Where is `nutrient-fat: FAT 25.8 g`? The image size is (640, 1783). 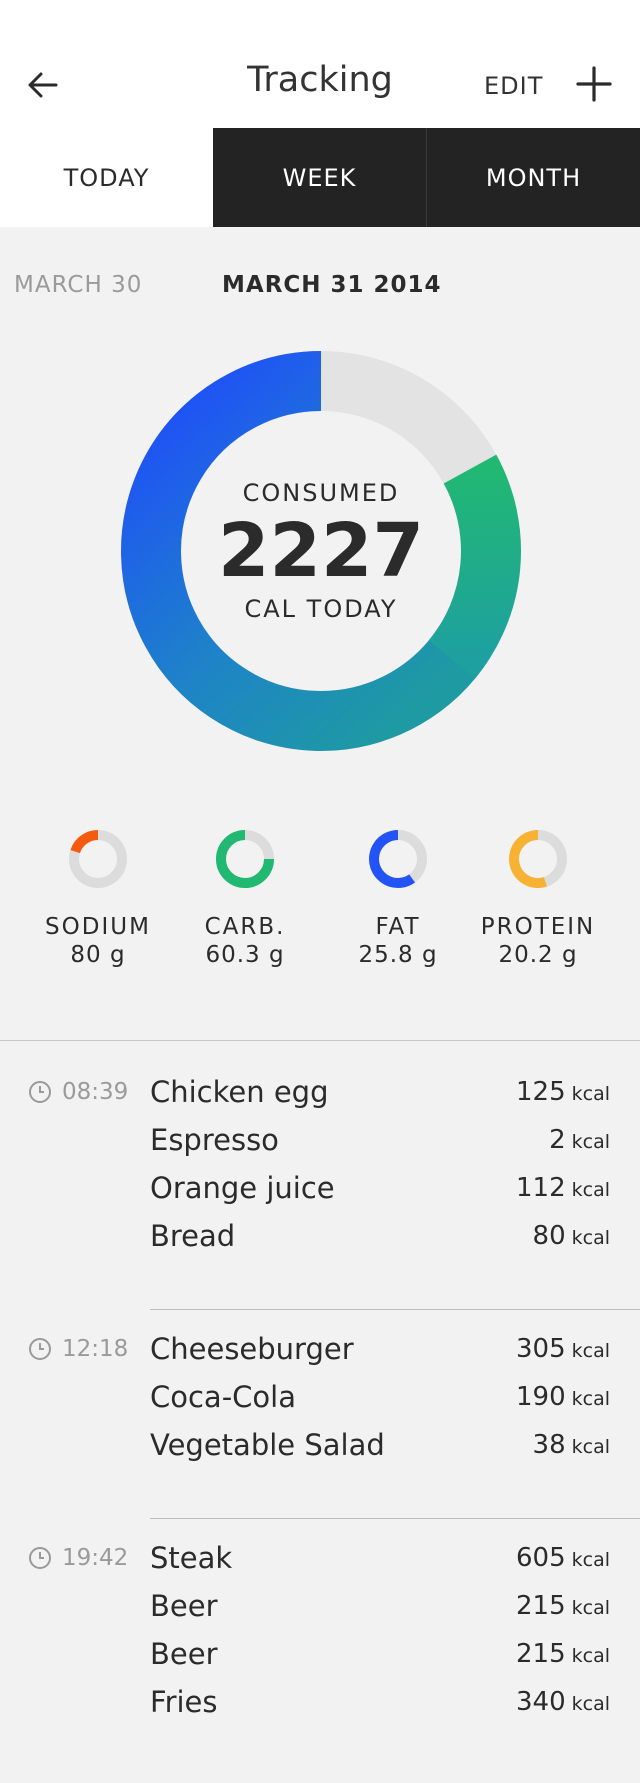 nutrient-fat: FAT 25.8 g is located at coordinates (398, 898).